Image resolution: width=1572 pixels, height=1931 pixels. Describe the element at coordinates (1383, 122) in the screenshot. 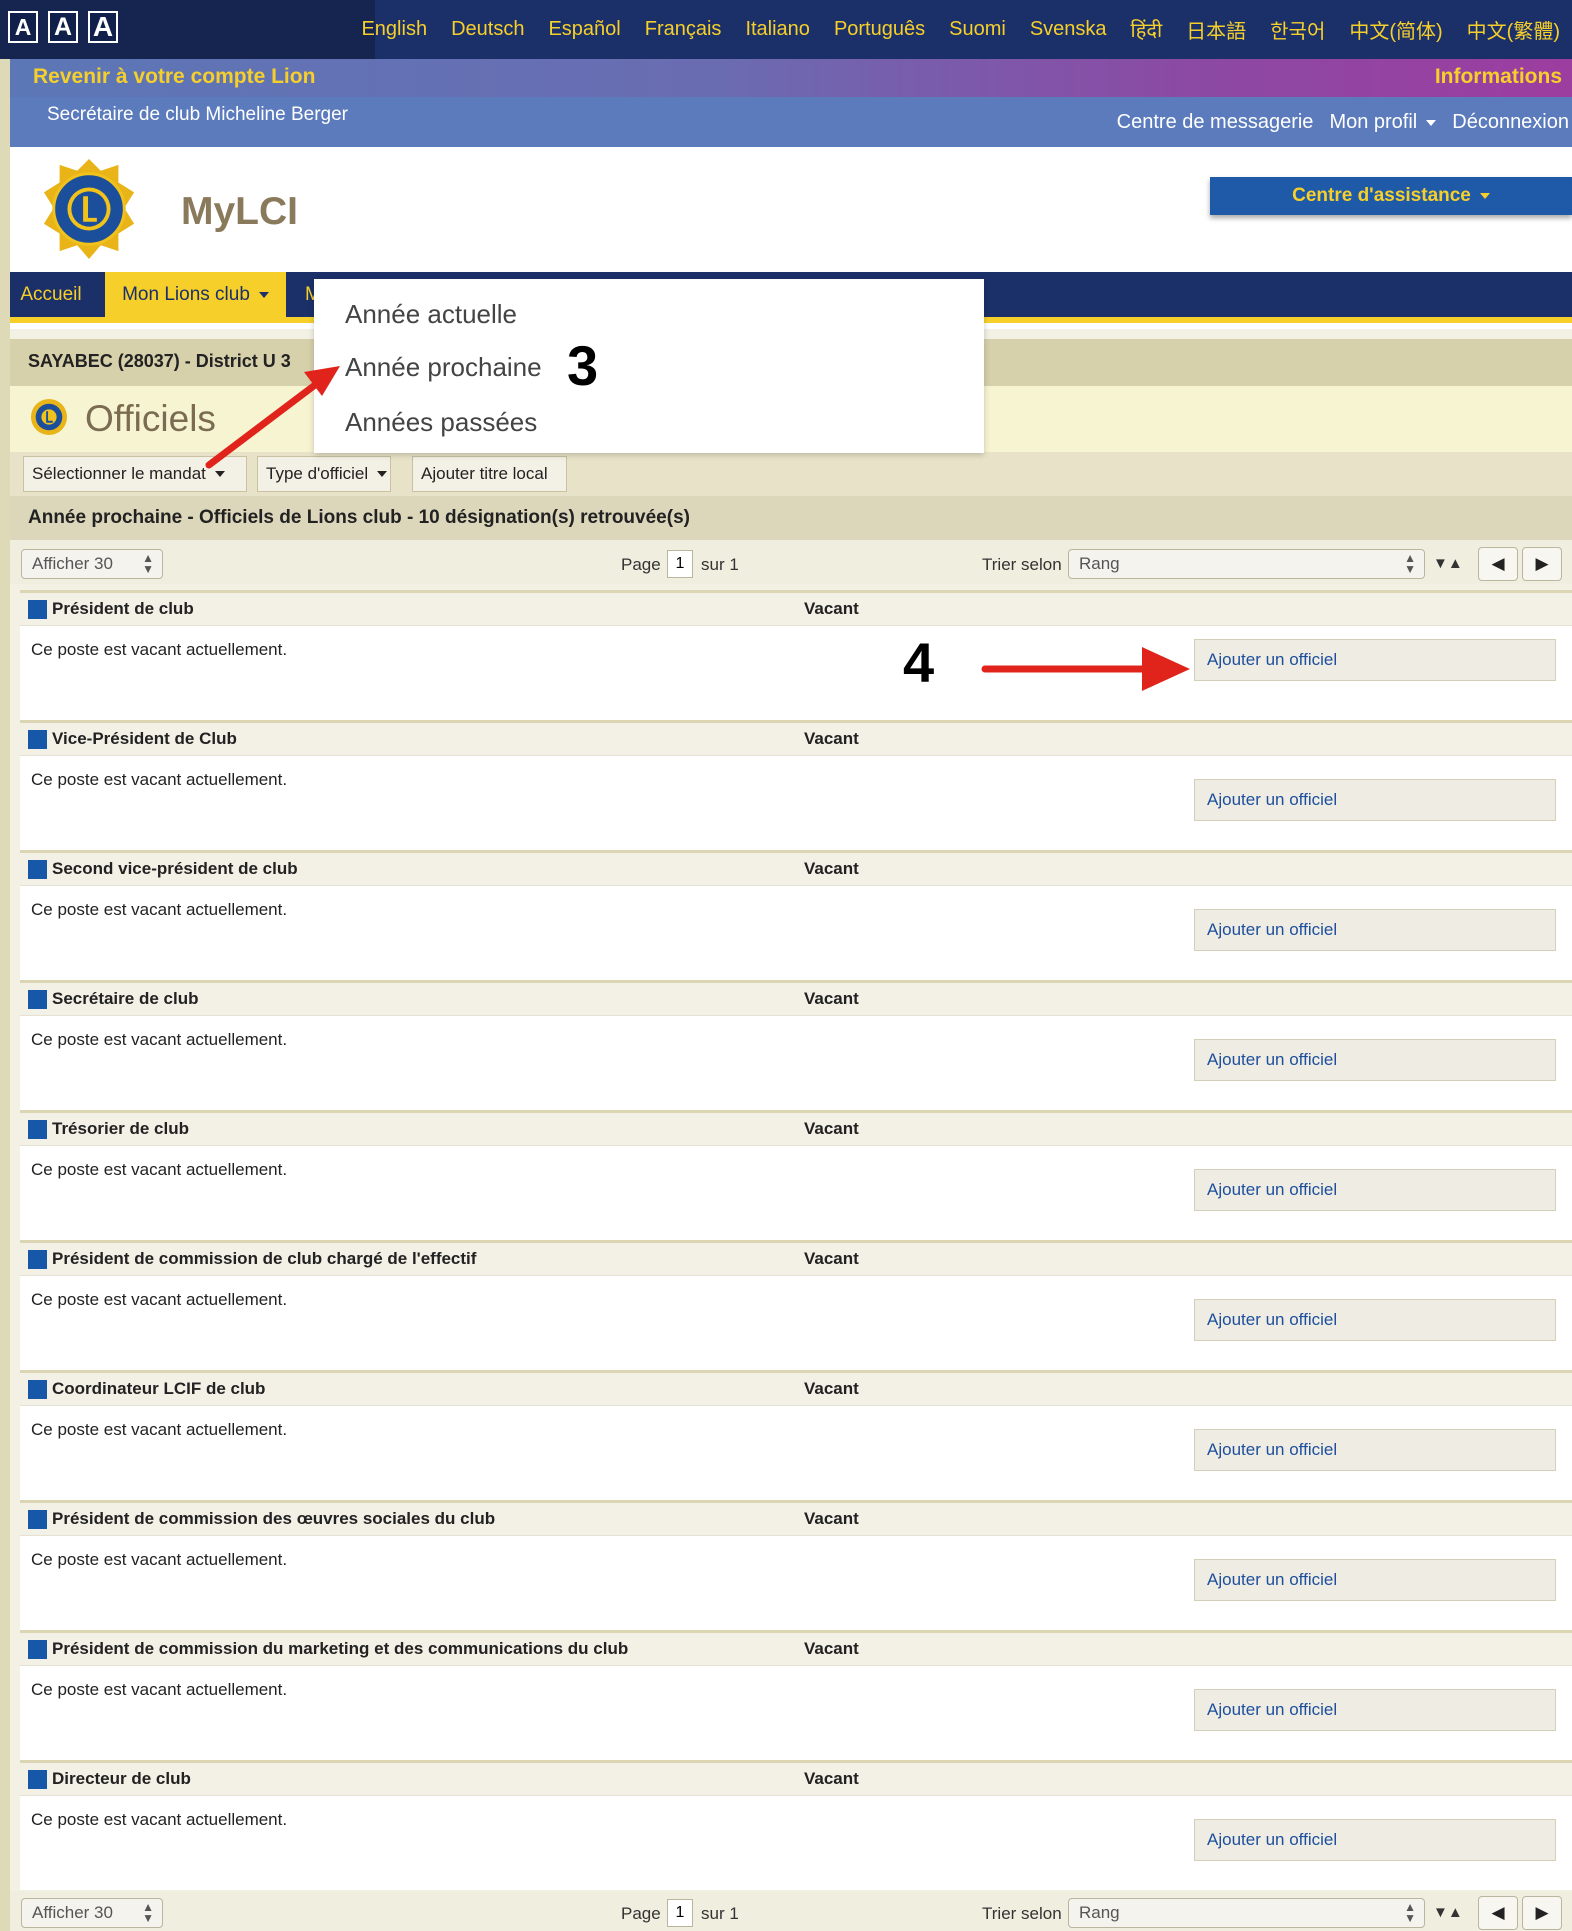

I see `profile-menu: Mon profil` at that location.